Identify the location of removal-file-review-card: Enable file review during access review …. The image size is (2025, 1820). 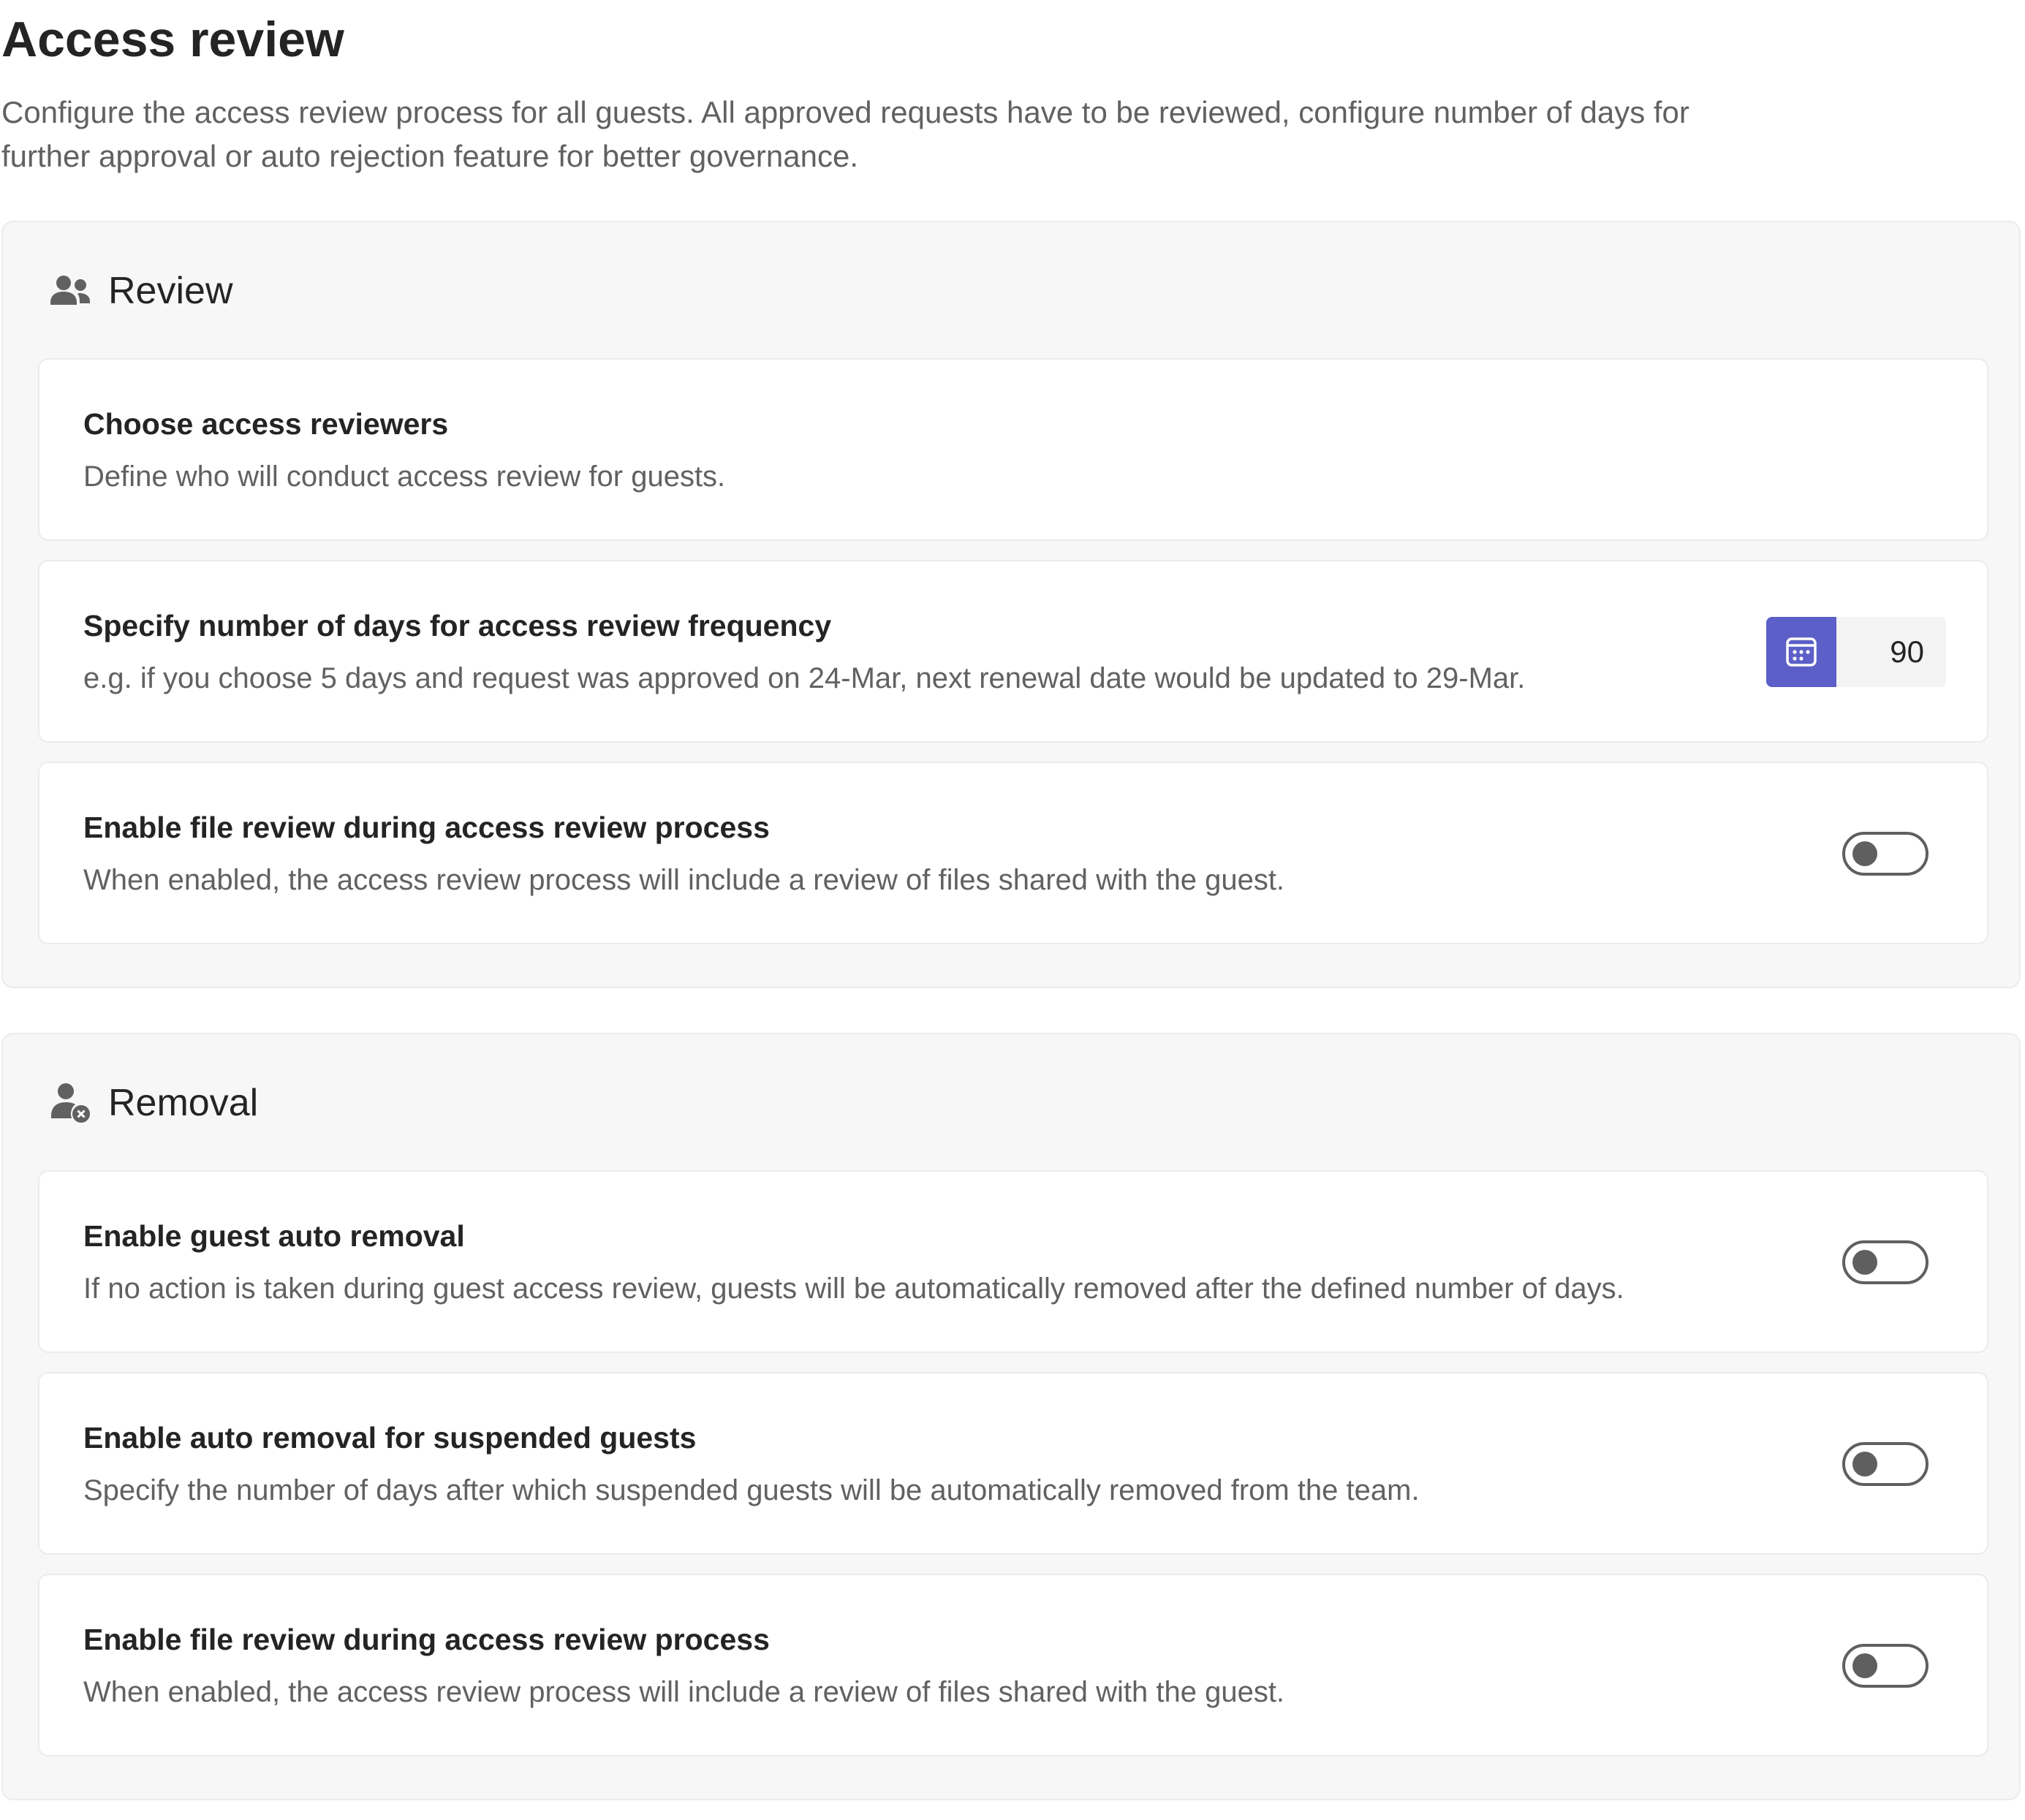
(1013, 1665).